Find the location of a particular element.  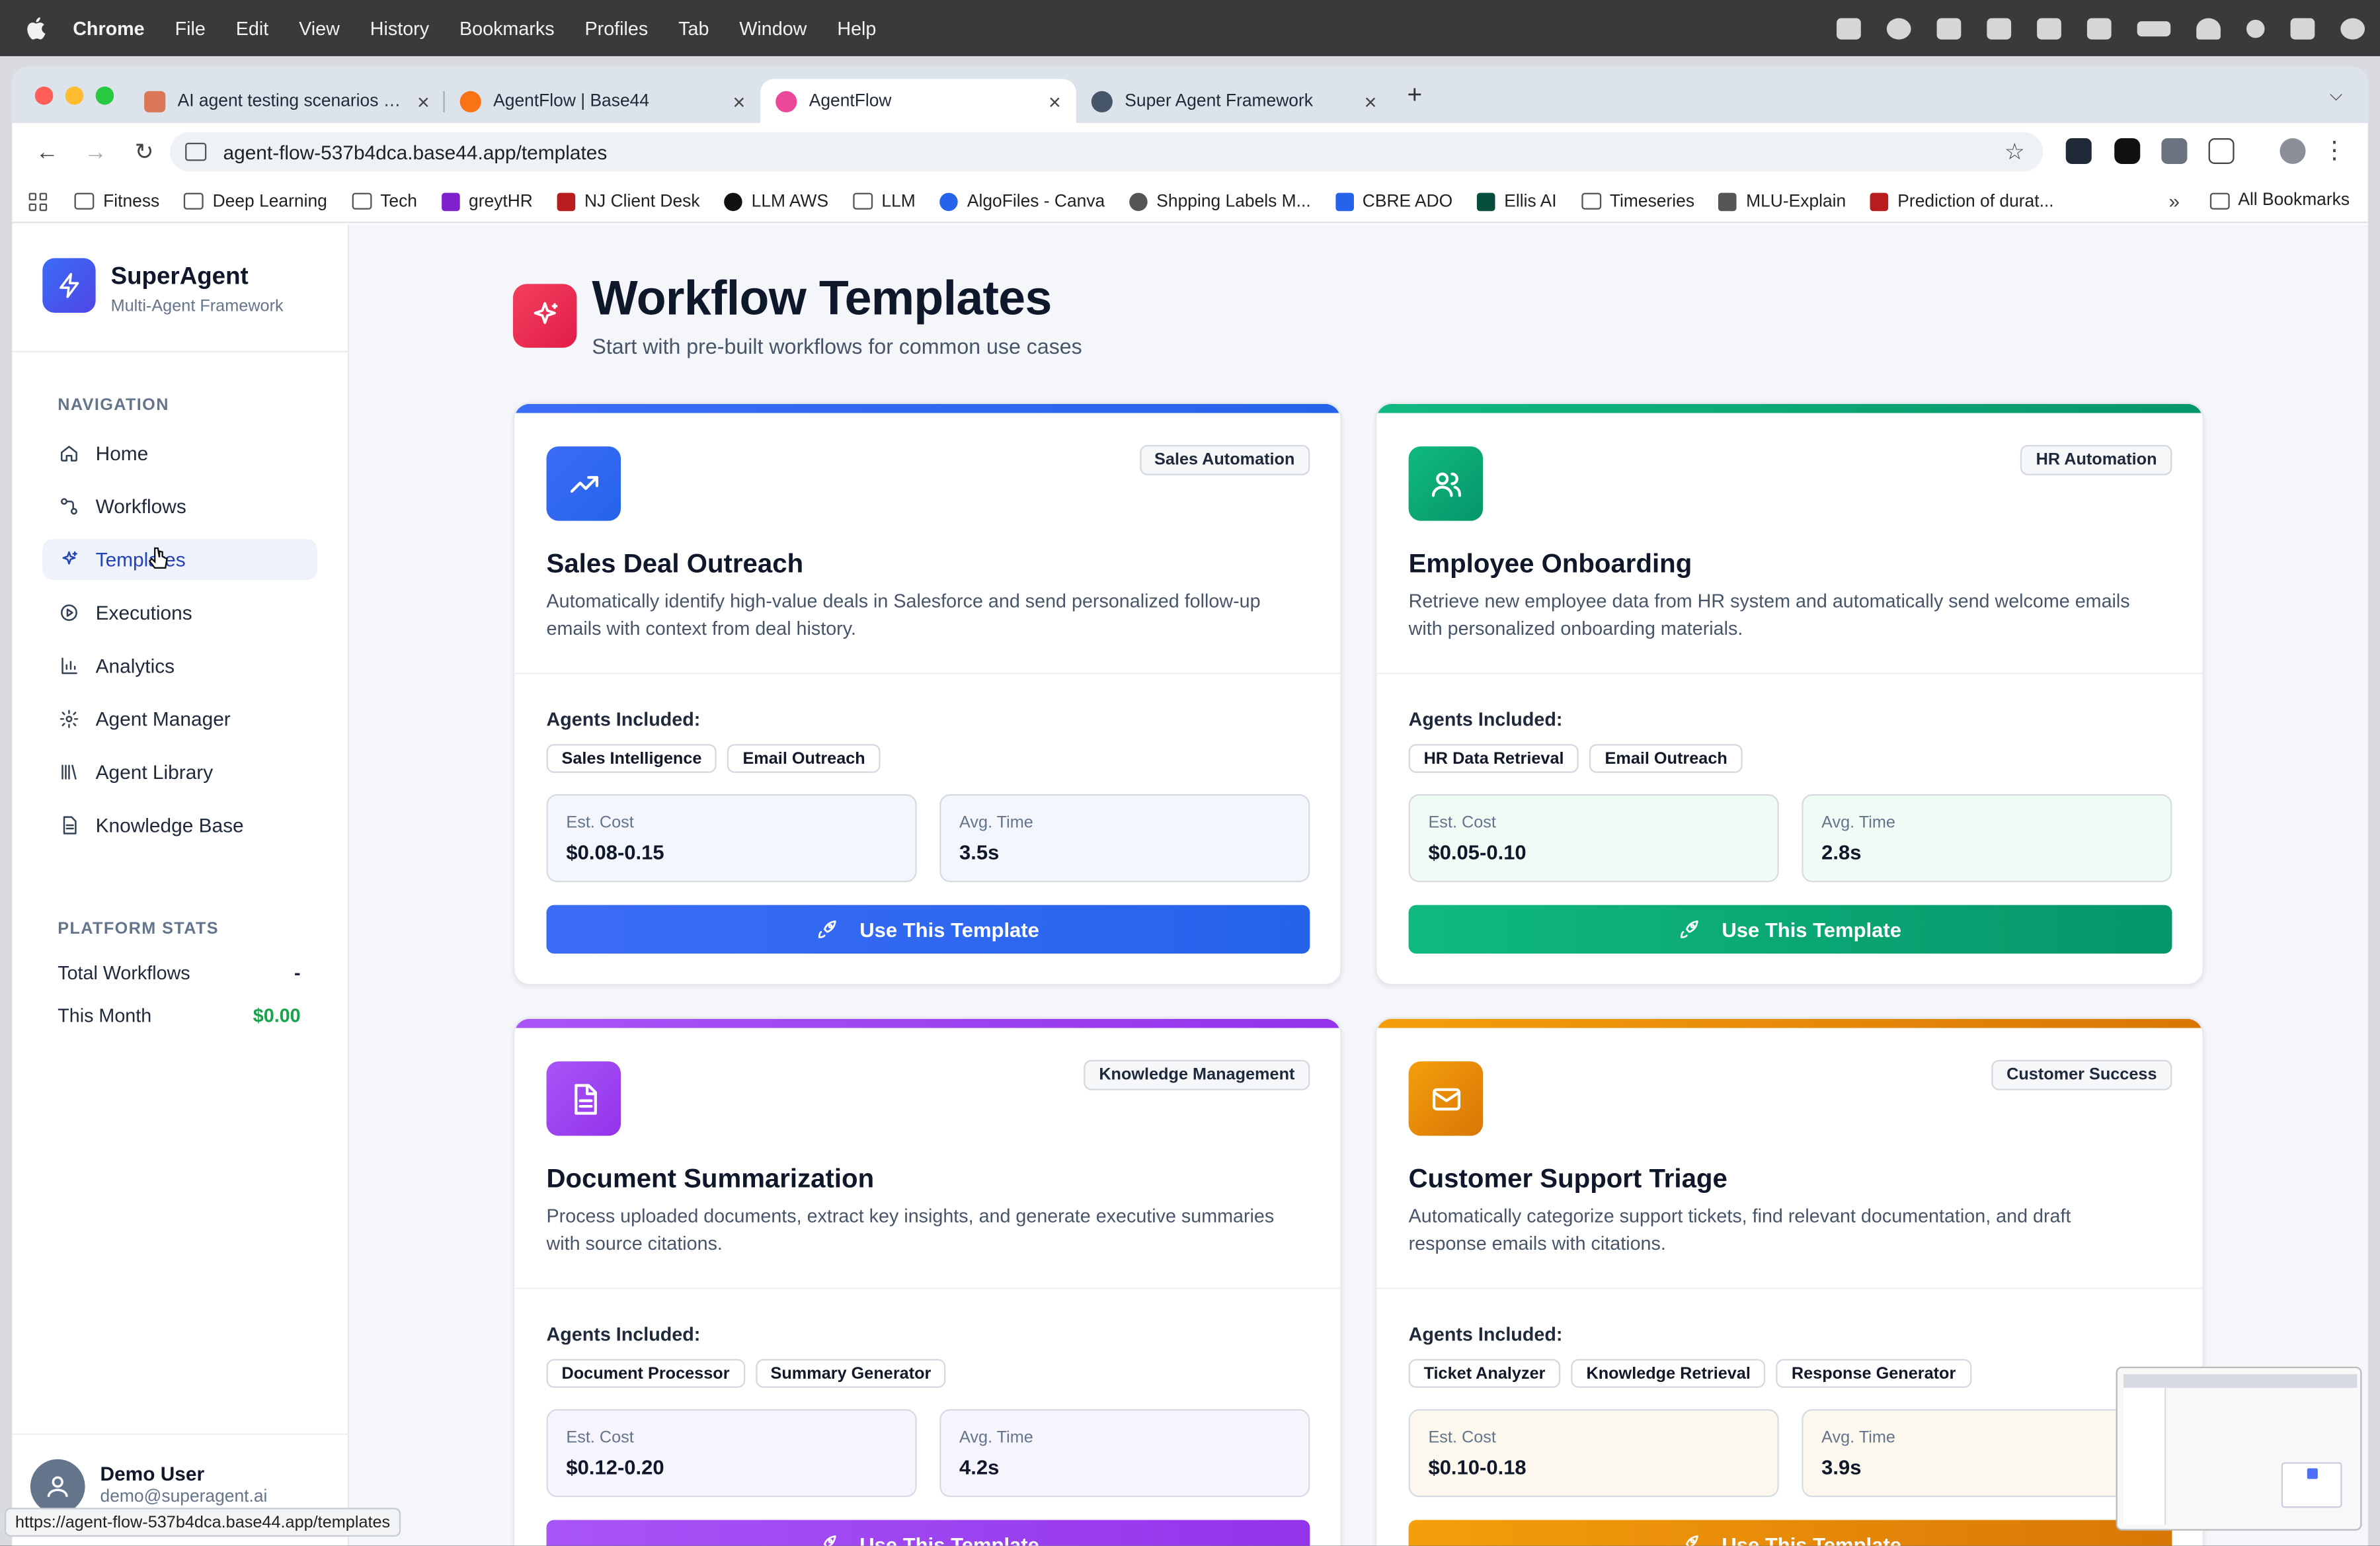

apple-icon is located at coordinates (36, 28).